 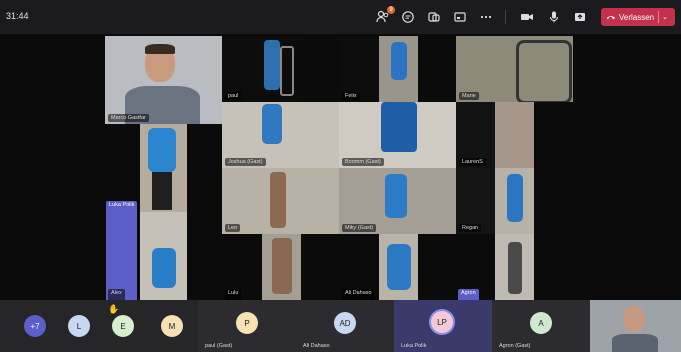 What do you see at coordinates (247, 323) in the screenshot?
I see `avatar-p: P` at bounding box center [247, 323].